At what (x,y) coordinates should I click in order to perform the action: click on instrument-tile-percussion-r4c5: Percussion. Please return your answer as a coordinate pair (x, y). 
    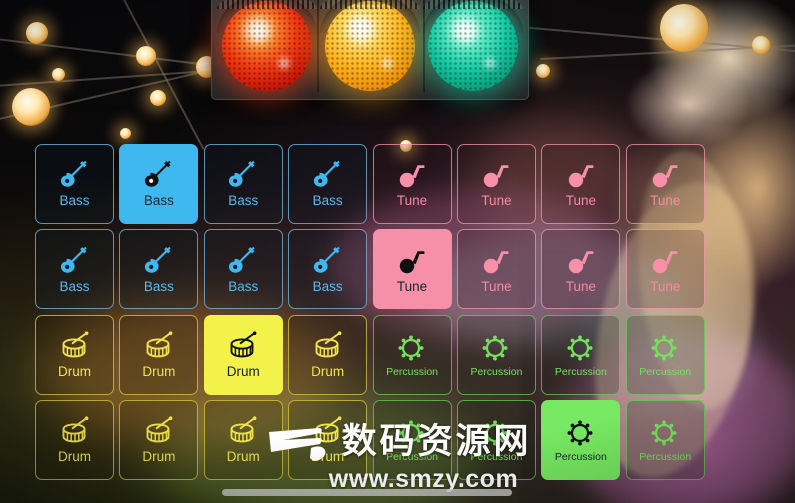
    Looking at the image, I should click on (412, 440).